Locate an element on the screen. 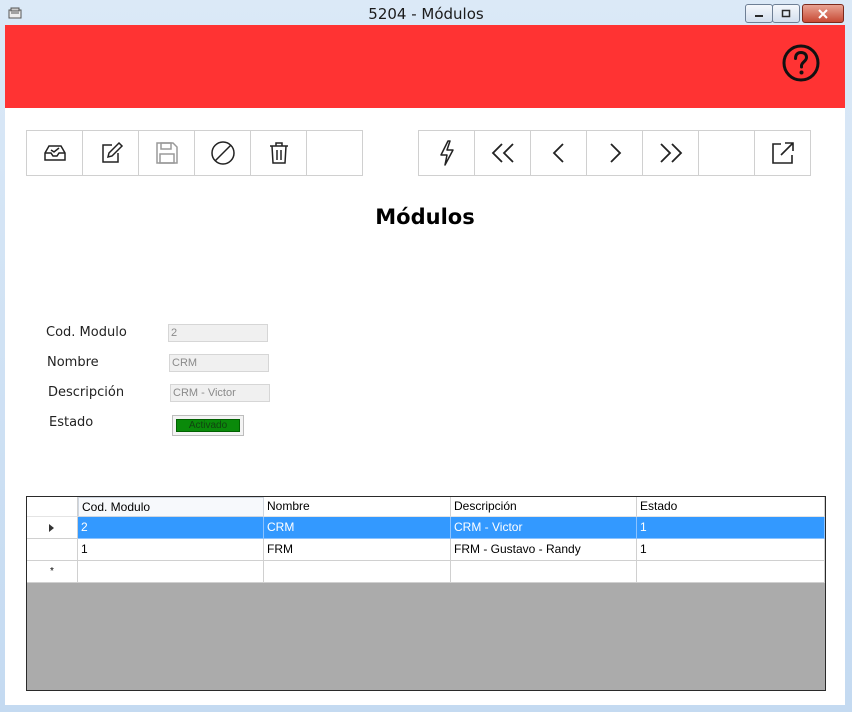  current-row-arrow-icon is located at coordinates (51, 527).